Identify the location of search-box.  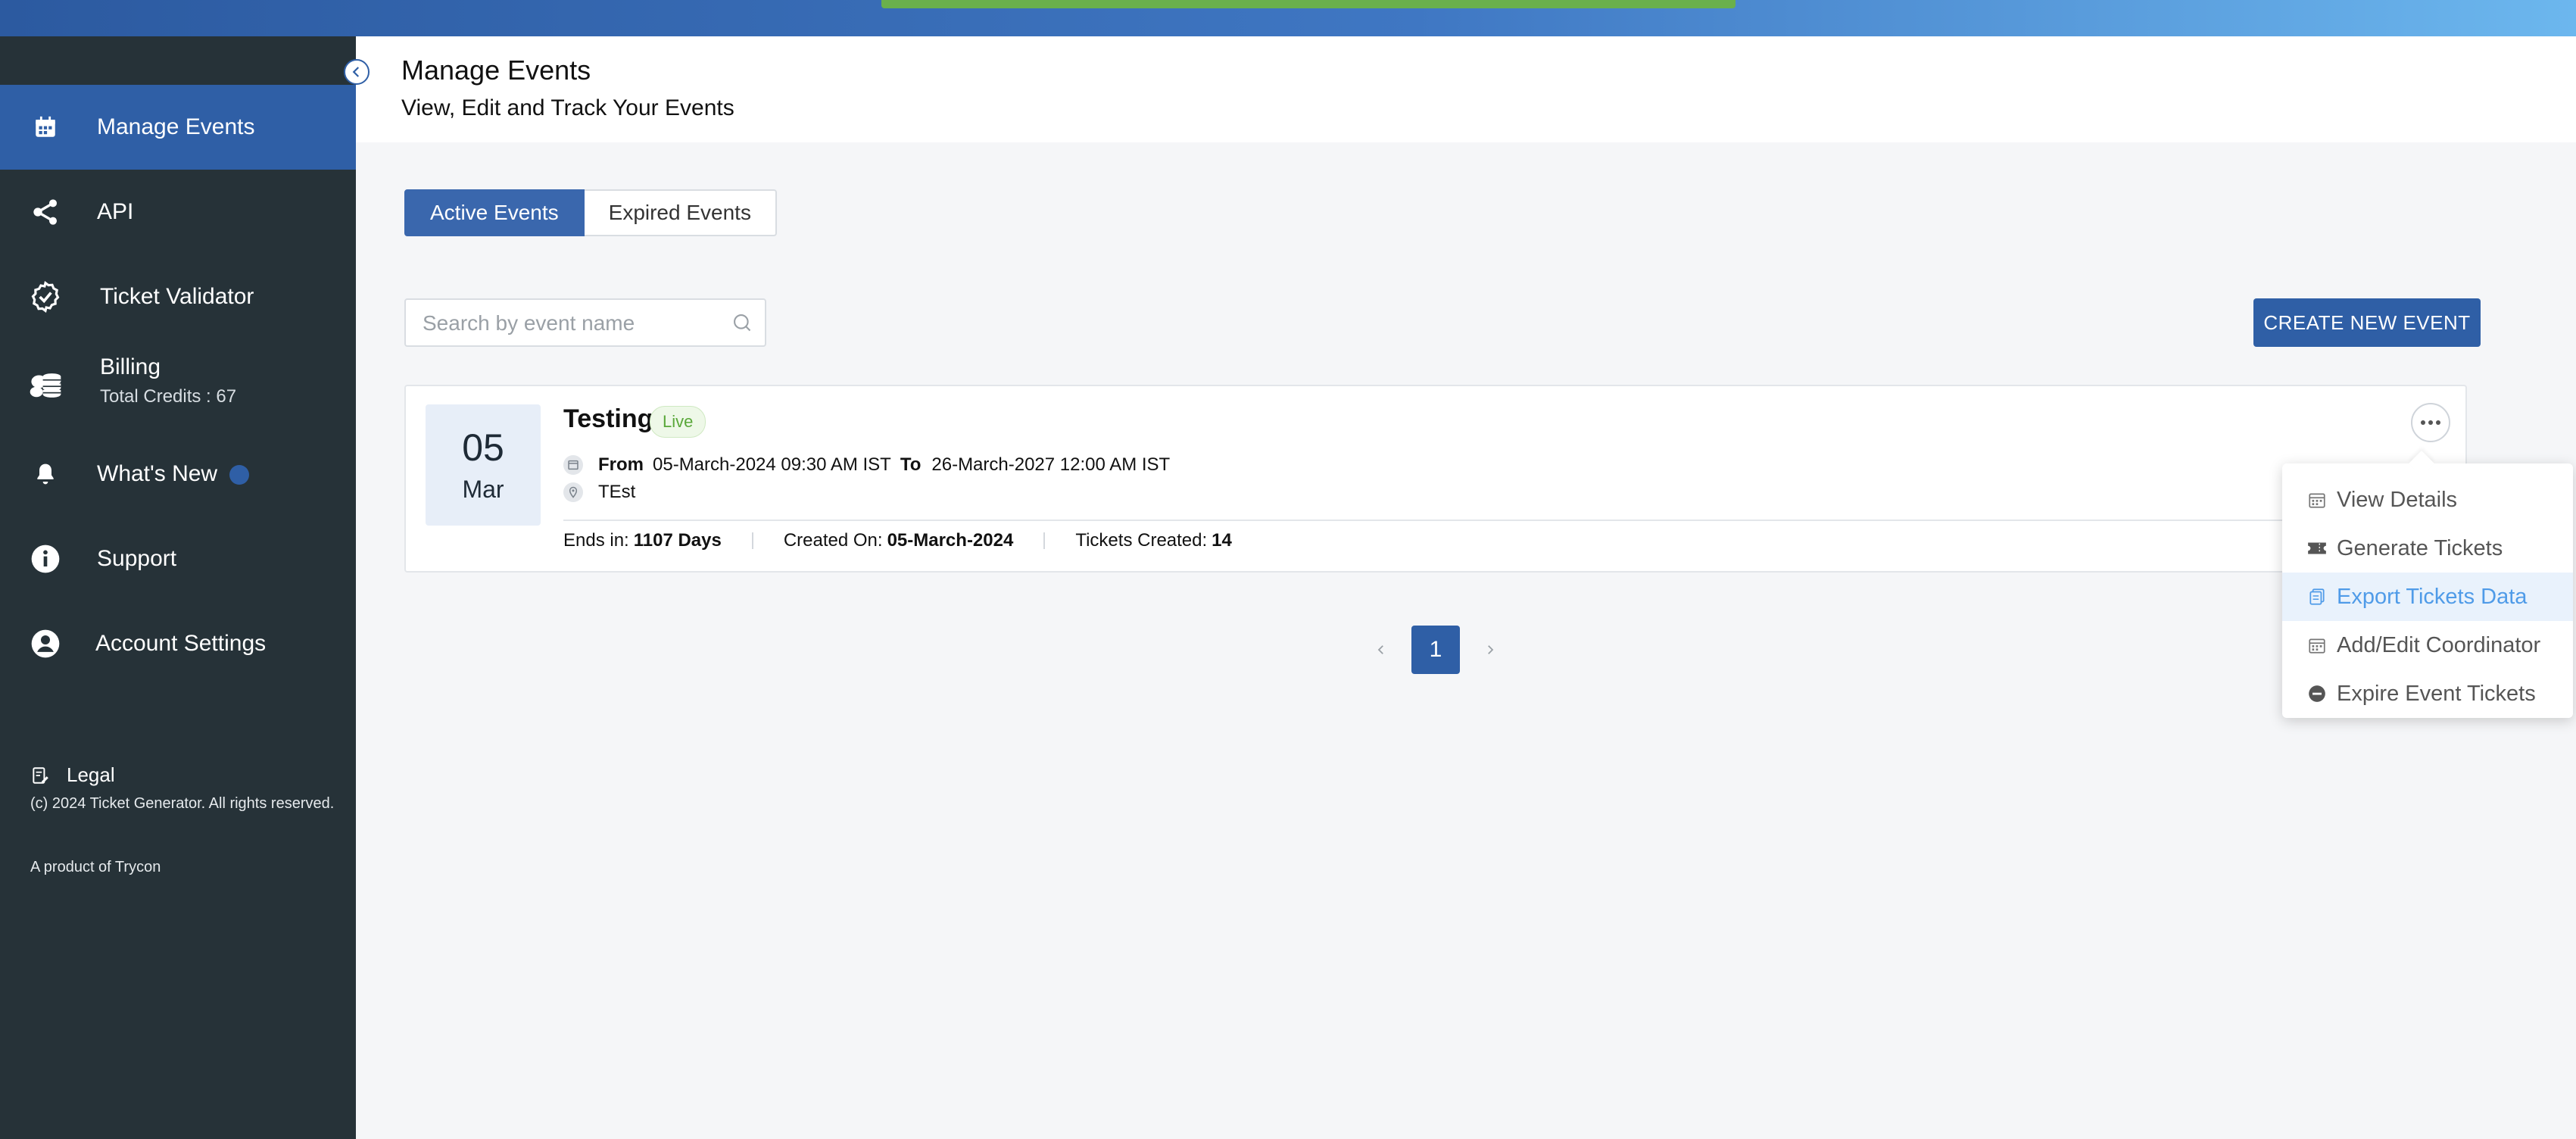
(585, 322).